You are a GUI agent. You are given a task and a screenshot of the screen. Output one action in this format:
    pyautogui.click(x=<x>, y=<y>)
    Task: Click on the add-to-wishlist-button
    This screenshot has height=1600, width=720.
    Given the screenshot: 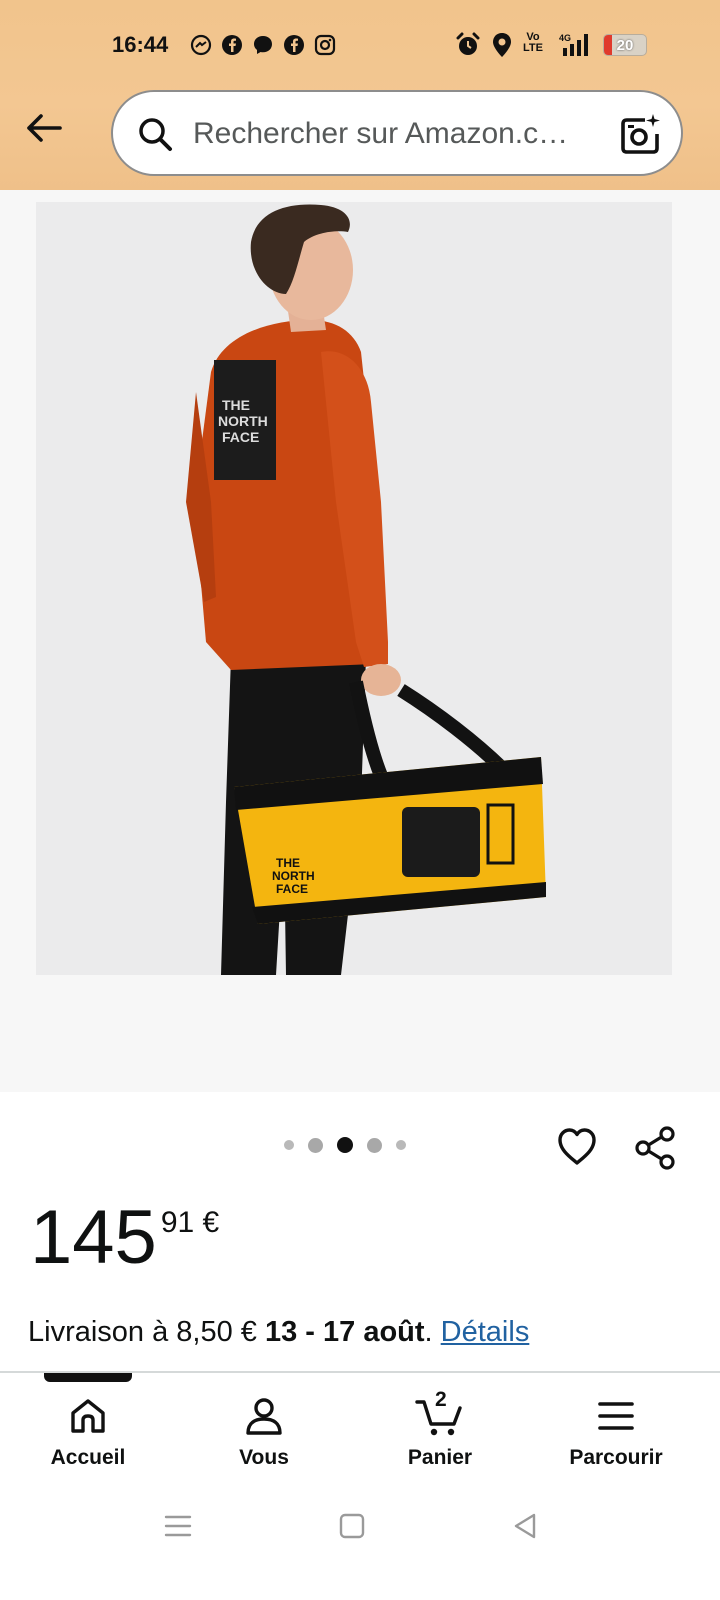 What is the action you would take?
    pyautogui.click(x=577, y=1149)
    